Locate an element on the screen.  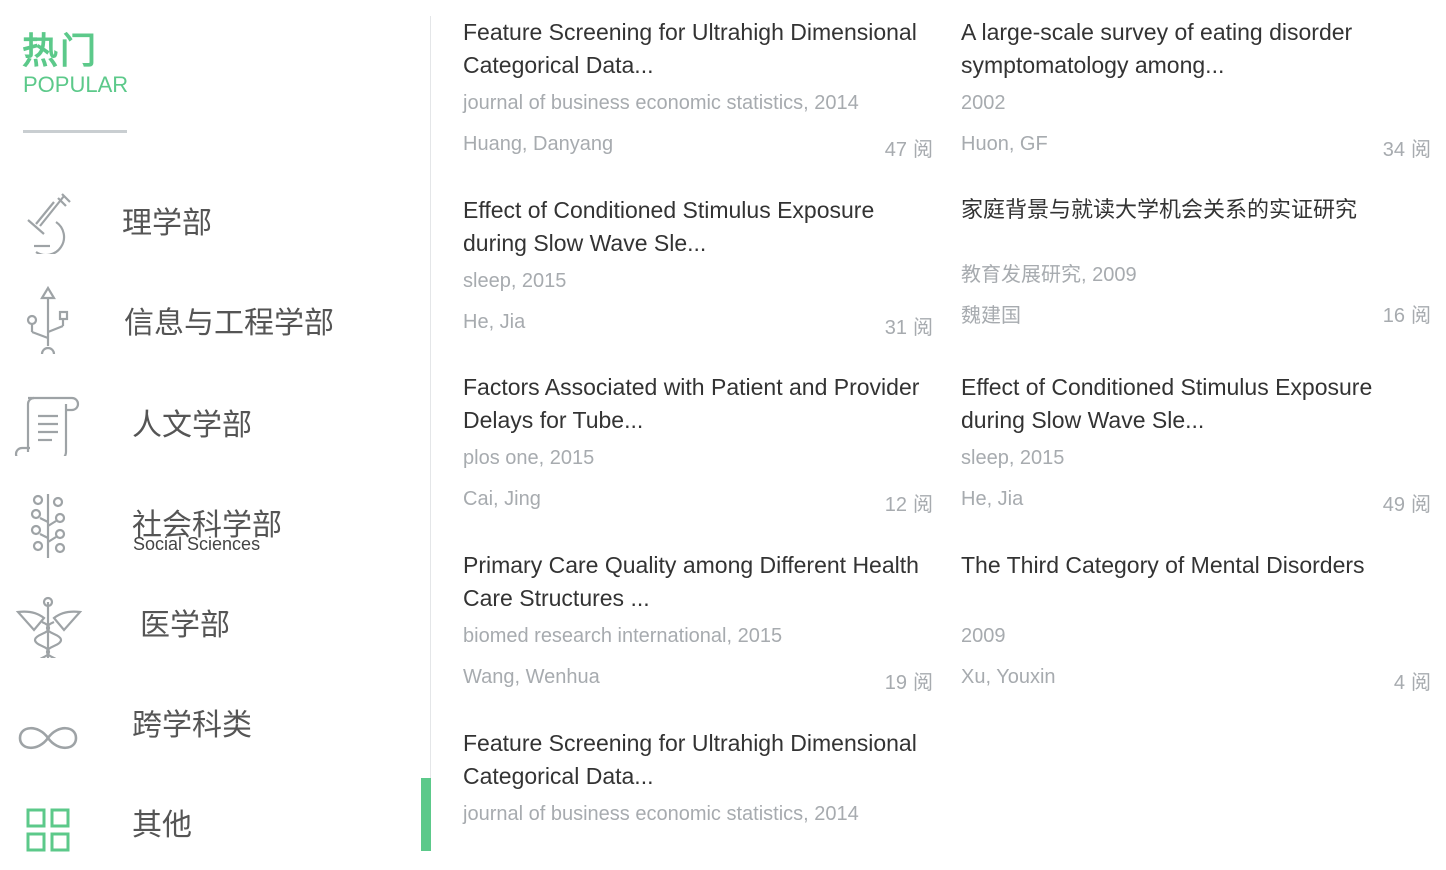
infinity-icon is located at coordinates (48, 738).